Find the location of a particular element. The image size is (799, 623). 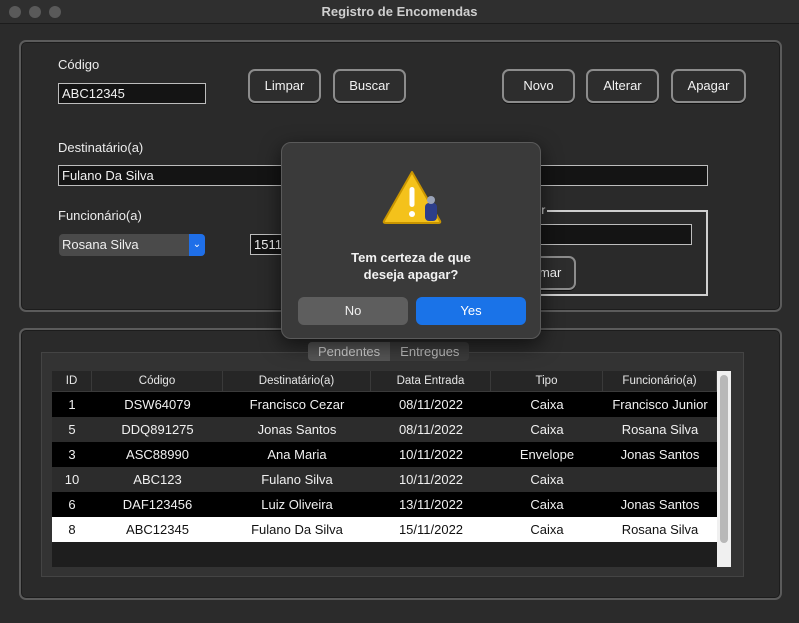

column-header-tipo: Tipo is located at coordinates (547, 381).